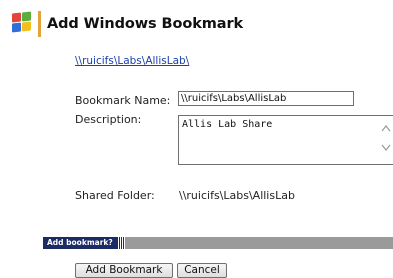  I want to click on page-header: Add Windows Bookmark, so click(126, 24).